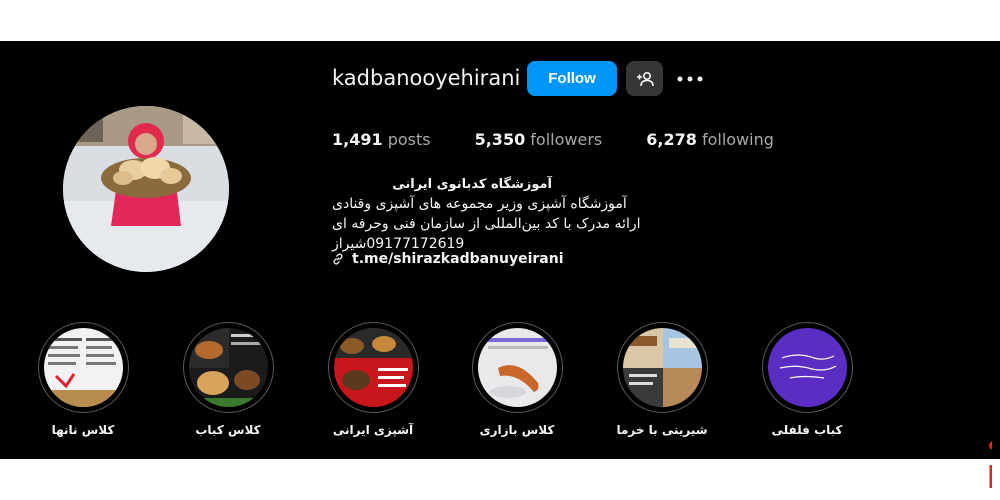 The height and width of the screenshot is (500, 1000). Describe the element at coordinates (500, 139) in the screenshot. I see `followers-count: 5,350` at that location.